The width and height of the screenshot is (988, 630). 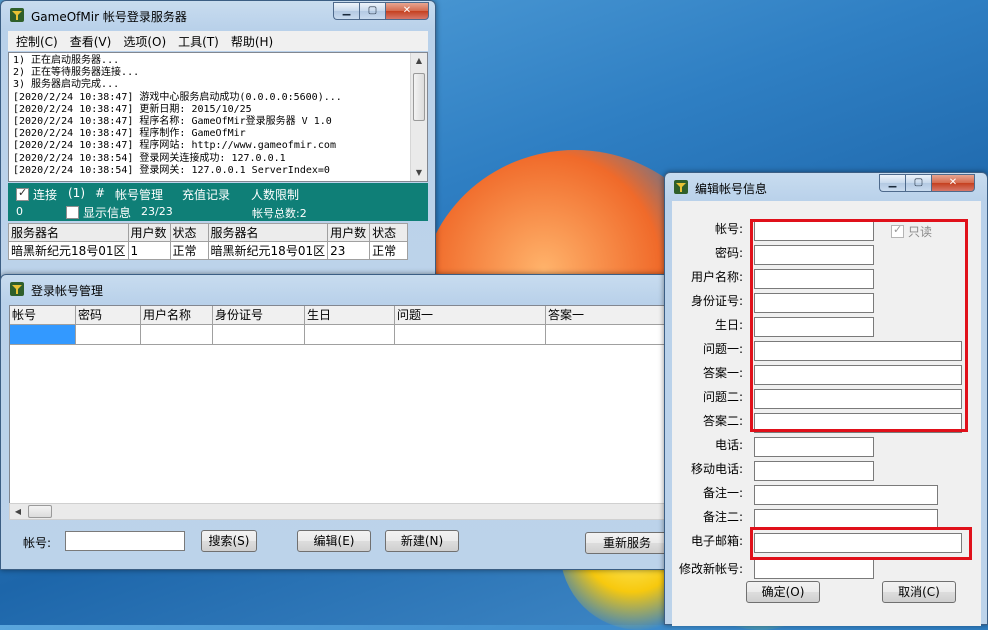 I want to click on password-field, so click(x=814, y=255).